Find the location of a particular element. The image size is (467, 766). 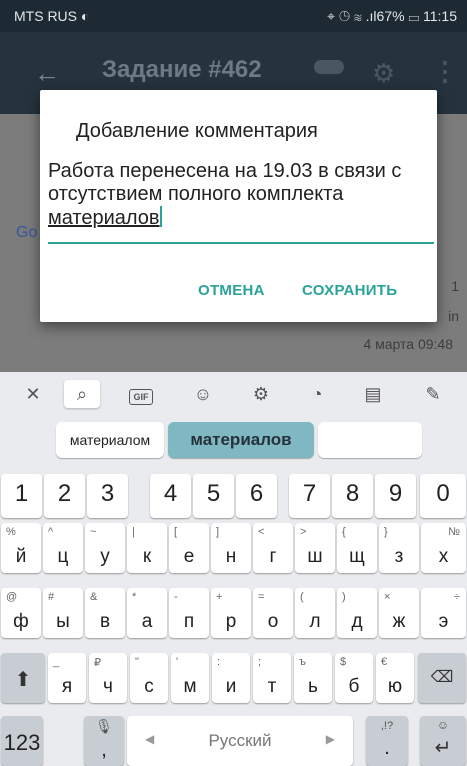

more-menu-icon: ⋮ is located at coordinates (445, 71).